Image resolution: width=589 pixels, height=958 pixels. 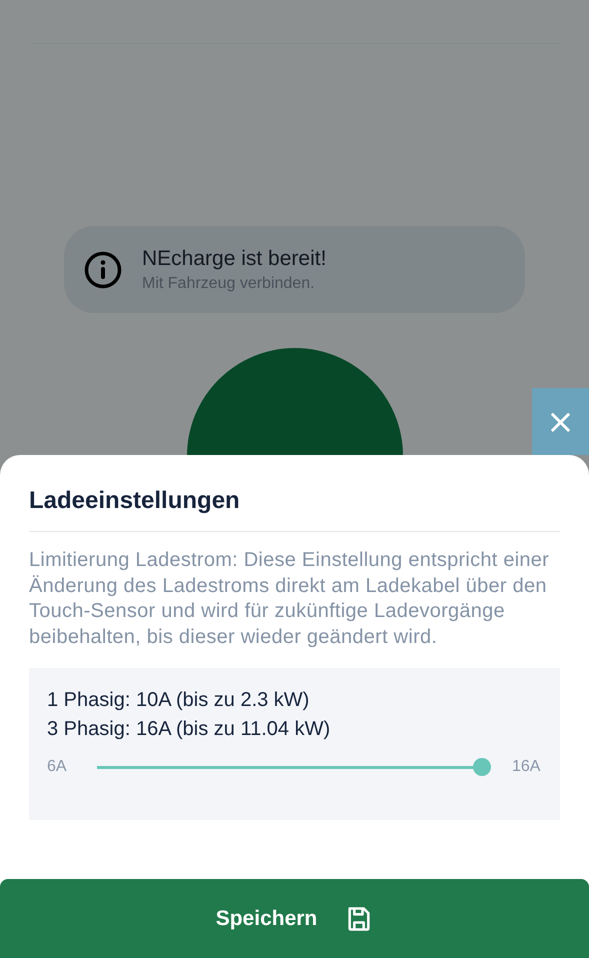 I want to click on phase-text: 3 Phasig: 16A (bis zu 11.04 kW), so click(x=189, y=729).